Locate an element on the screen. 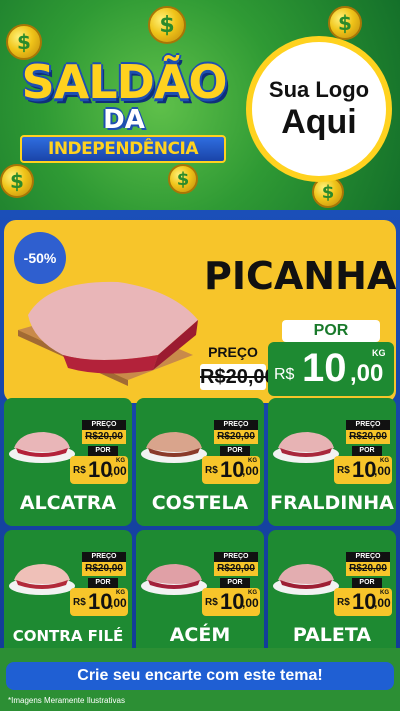 This screenshot has width=400, height=711. product-card: PREÇO R$20,00 POR R$ 10,00 KG FRALDINHA is located at coordinates (332, 462).